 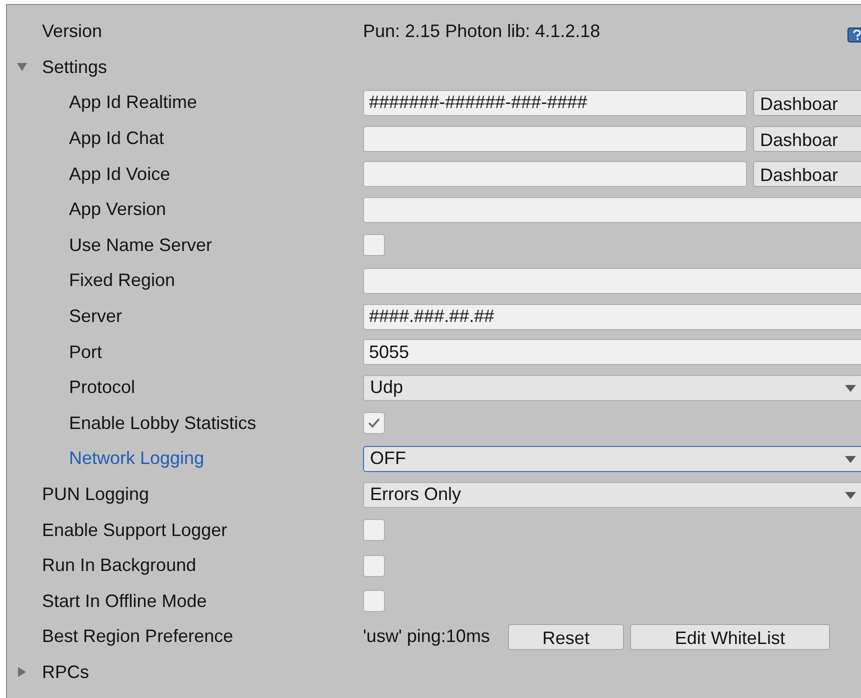 I want to click on checkmark-icon, so click(x=374, y=423).